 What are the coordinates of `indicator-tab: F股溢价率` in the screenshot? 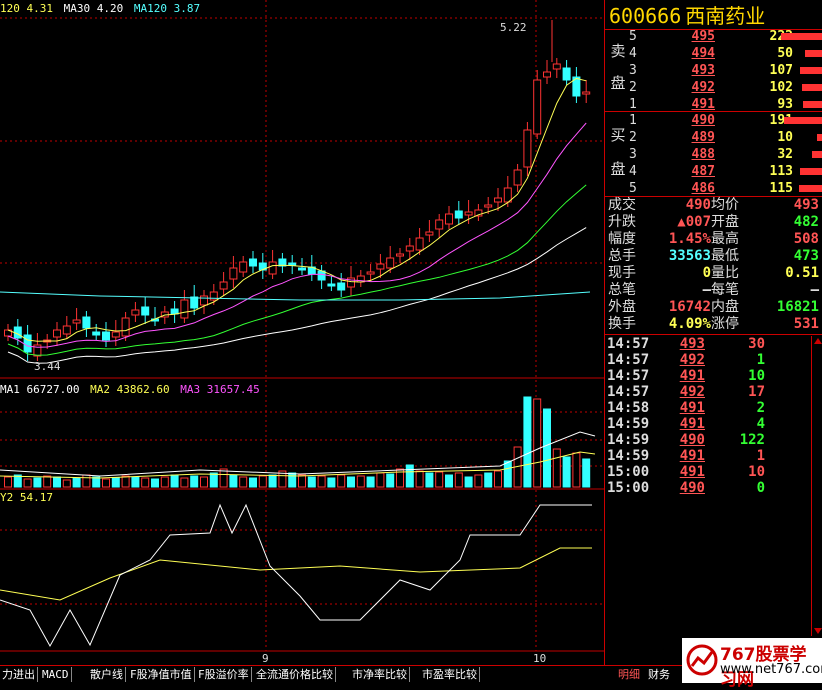 It's located at (224, 674).